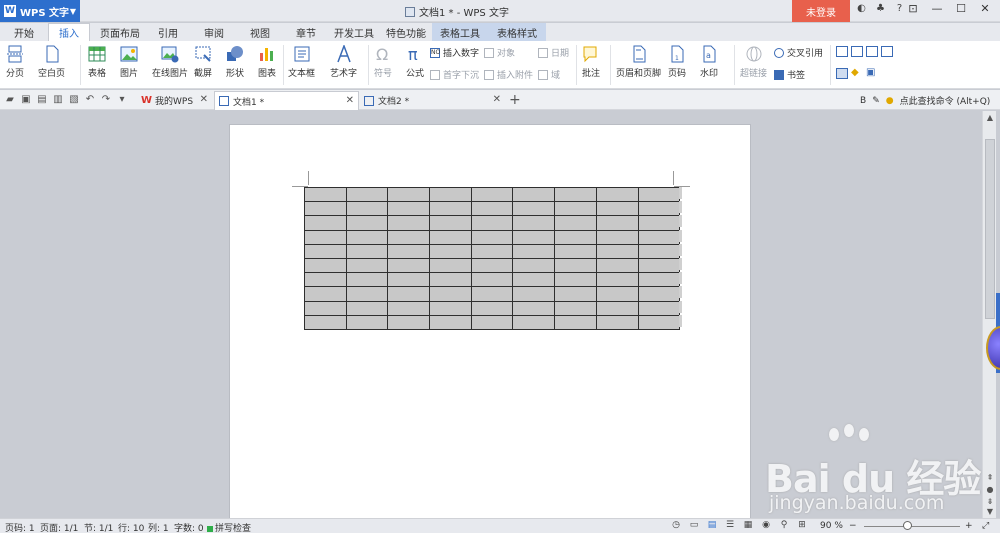 The width and height of the screenshot is (1000, 533). What do you see at coordinates (515, 100) in the screenshot?
I see `new-tab-plus-icon: +` at bounding box center [515, 100].